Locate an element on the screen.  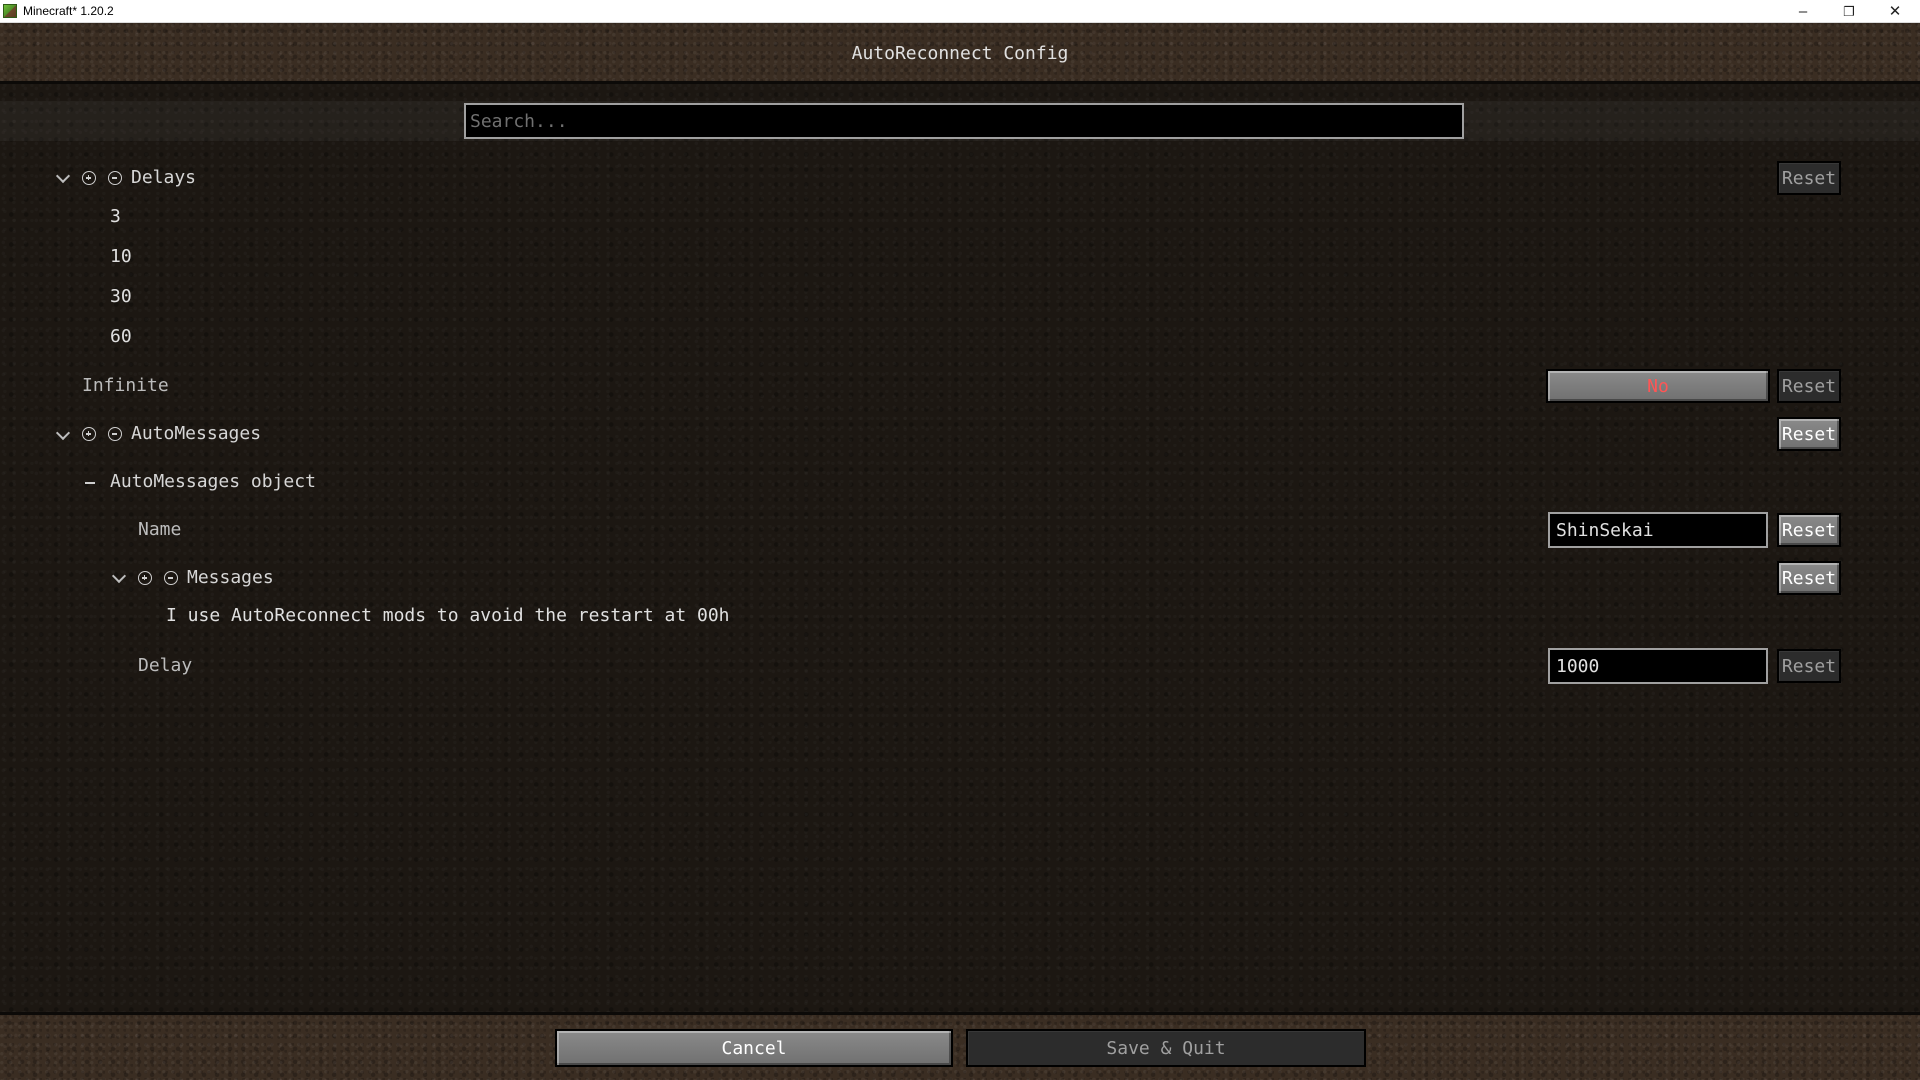
name-label: Name is located at coordinates (160, 529).